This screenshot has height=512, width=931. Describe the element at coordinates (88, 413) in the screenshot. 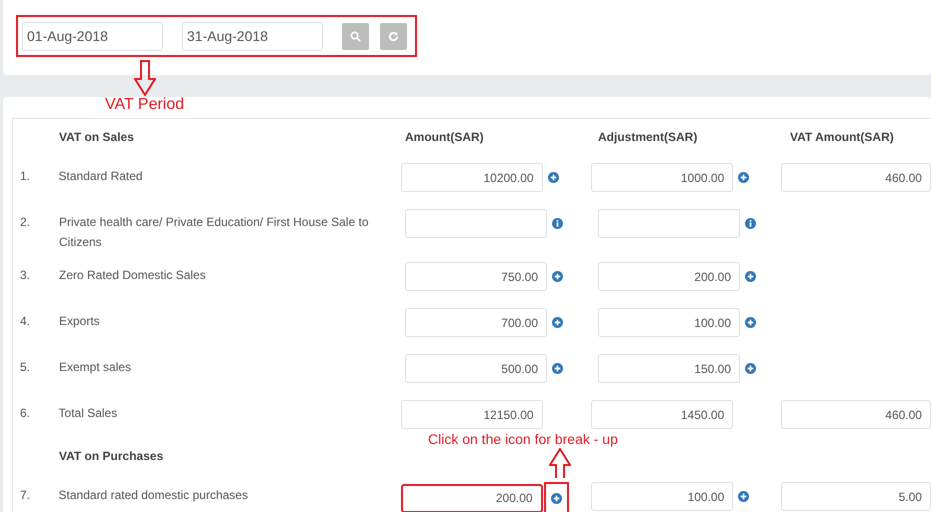

I see `row-label: Total Sales` at that location.